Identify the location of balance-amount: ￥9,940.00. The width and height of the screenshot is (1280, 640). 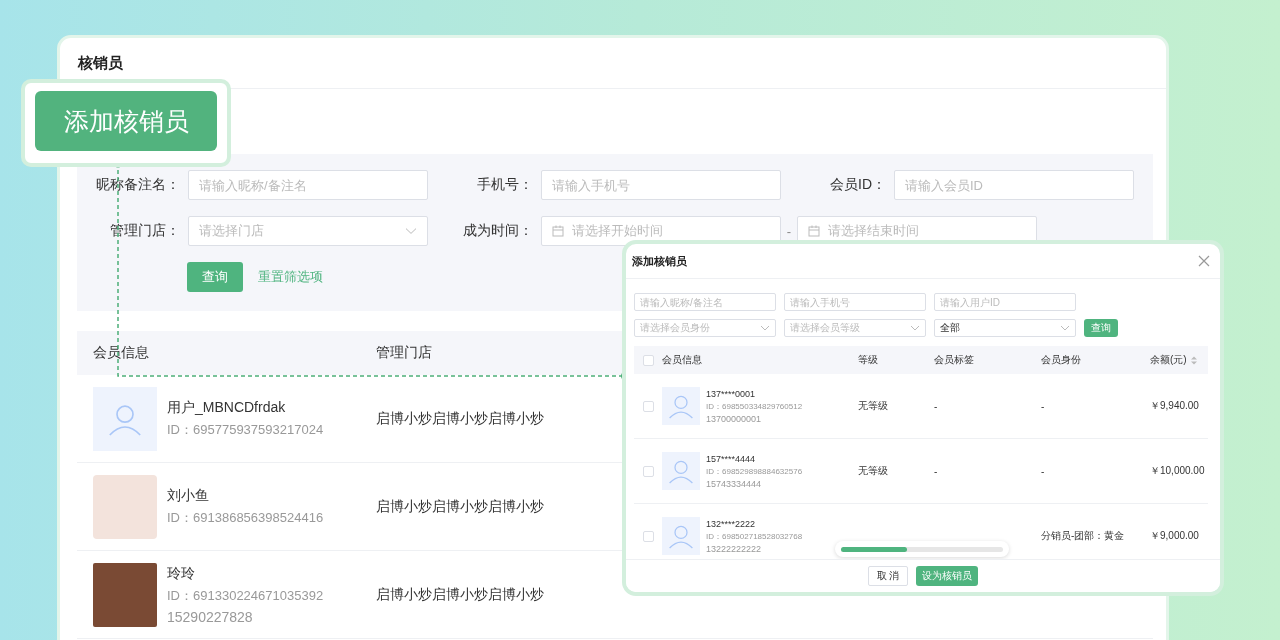
(1174, 406).